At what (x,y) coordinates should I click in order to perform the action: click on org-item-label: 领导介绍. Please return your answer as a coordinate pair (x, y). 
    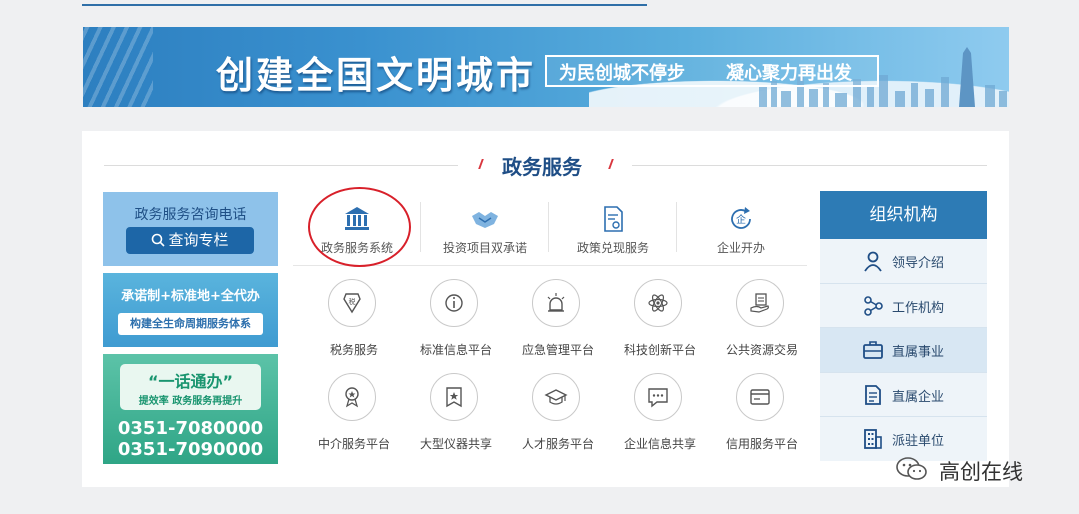
    Looking at the image, I should click on (918, 263).